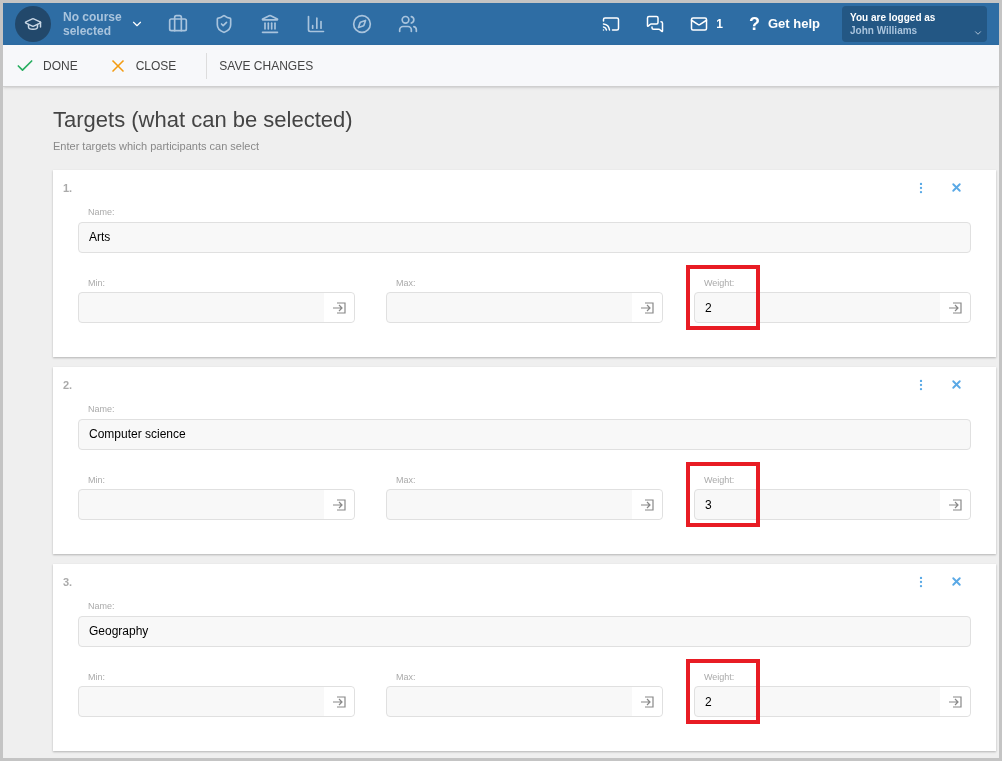  What do you see at coordinates (315, 24) in the screenshot?
I see `bar-chart-icon` at bounding box center [315, 24].